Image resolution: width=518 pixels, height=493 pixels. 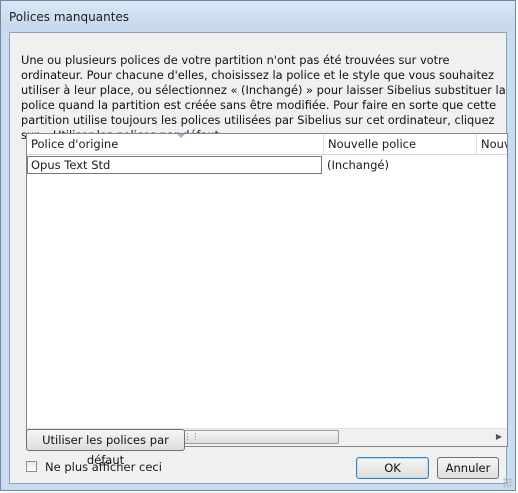 What do you see at coordinates (175, 144) in the screenshot?
I see `column-header-original-font: Police d'origine` at bounding box center [175, 144].